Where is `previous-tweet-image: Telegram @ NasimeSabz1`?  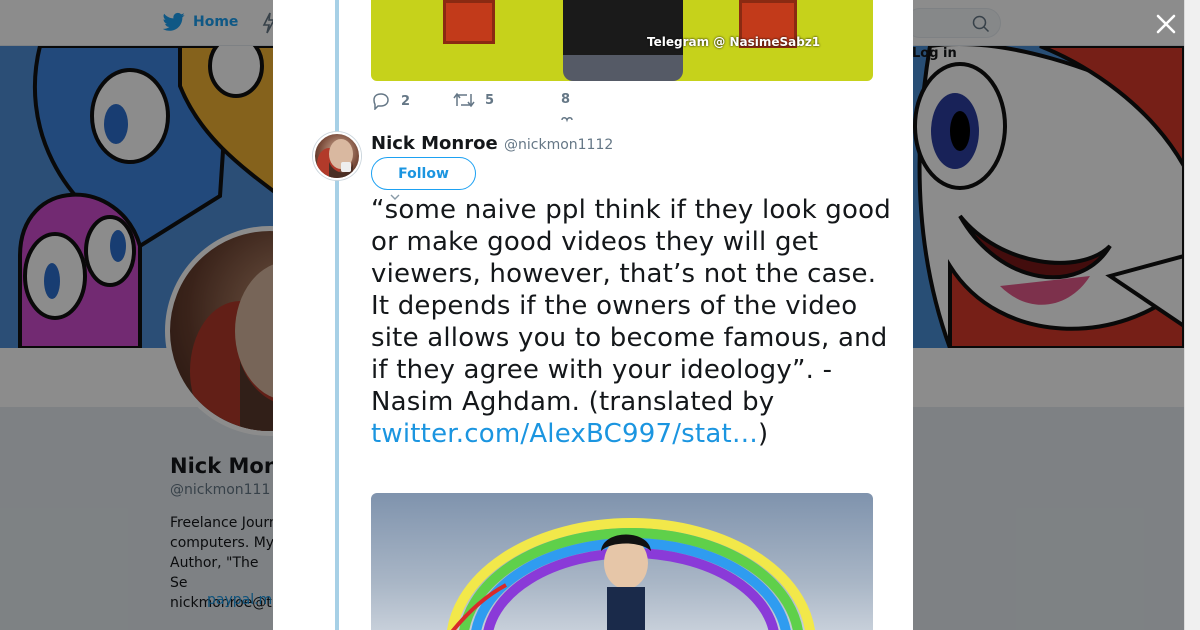 previous-tweet-image: Telegram @ NasimeSabz1 is located at coordinates (622, 40).